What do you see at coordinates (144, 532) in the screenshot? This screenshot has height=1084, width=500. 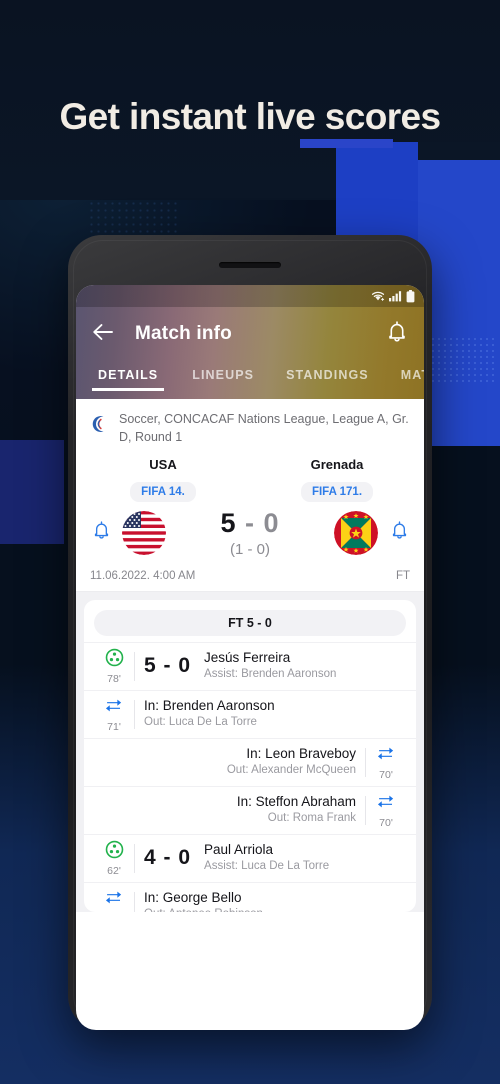 I see `usa-flag-icon` at bounding box center [144, 532].